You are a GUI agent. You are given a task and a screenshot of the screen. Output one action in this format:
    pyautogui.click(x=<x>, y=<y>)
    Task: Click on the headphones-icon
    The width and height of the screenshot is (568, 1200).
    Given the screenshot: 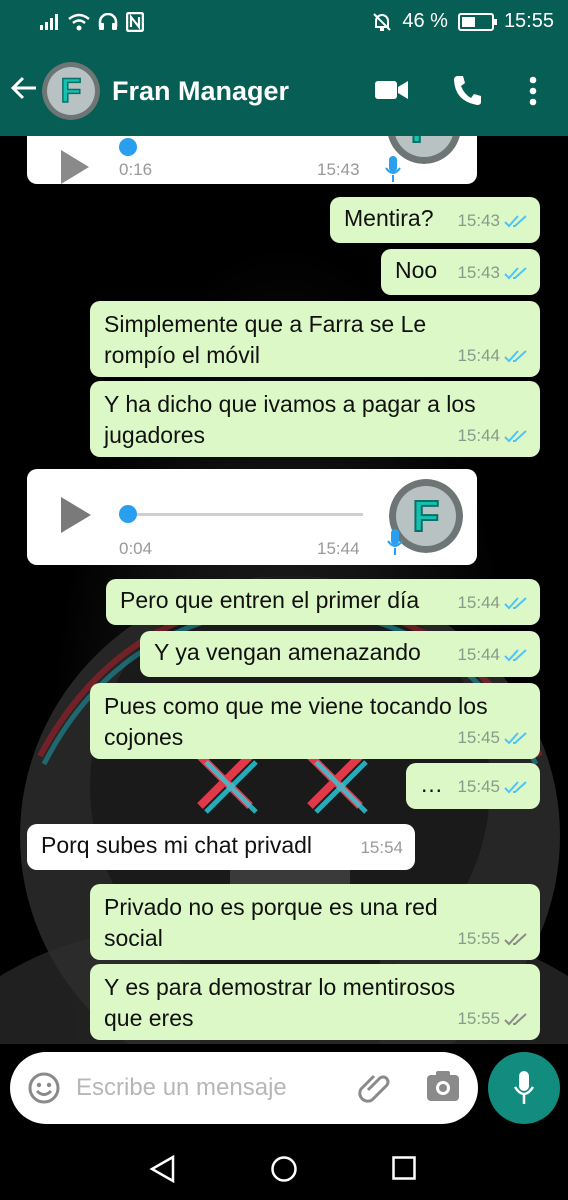 What is the action you would take?
    pyautogui.click(x=108, y=21)
    